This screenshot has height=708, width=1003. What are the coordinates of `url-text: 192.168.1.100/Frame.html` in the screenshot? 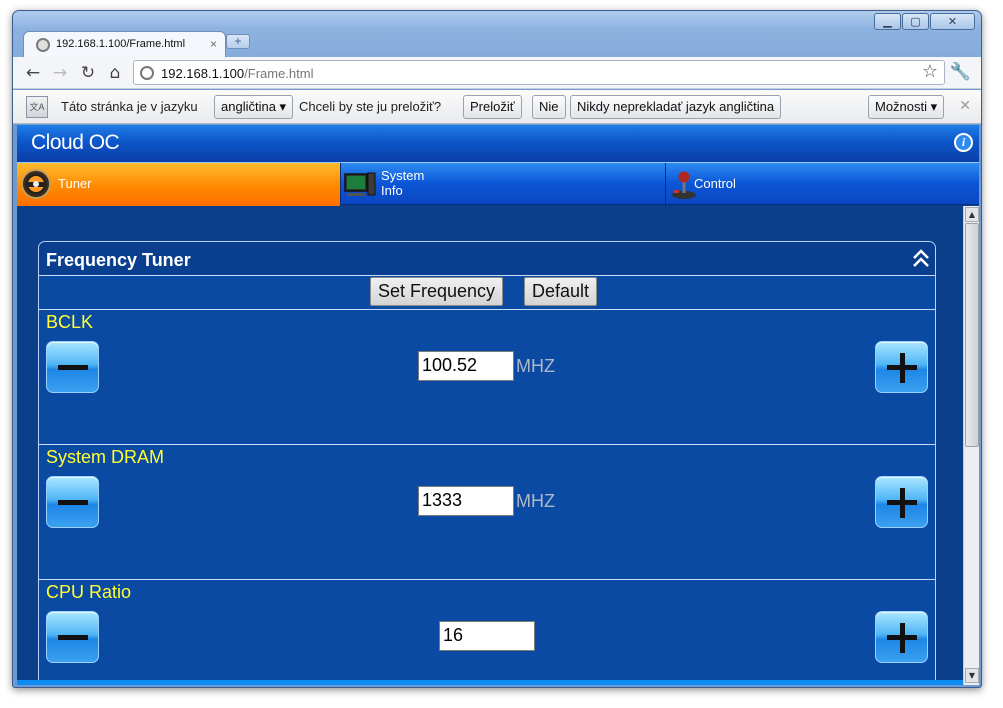 It's located at (237, 73).